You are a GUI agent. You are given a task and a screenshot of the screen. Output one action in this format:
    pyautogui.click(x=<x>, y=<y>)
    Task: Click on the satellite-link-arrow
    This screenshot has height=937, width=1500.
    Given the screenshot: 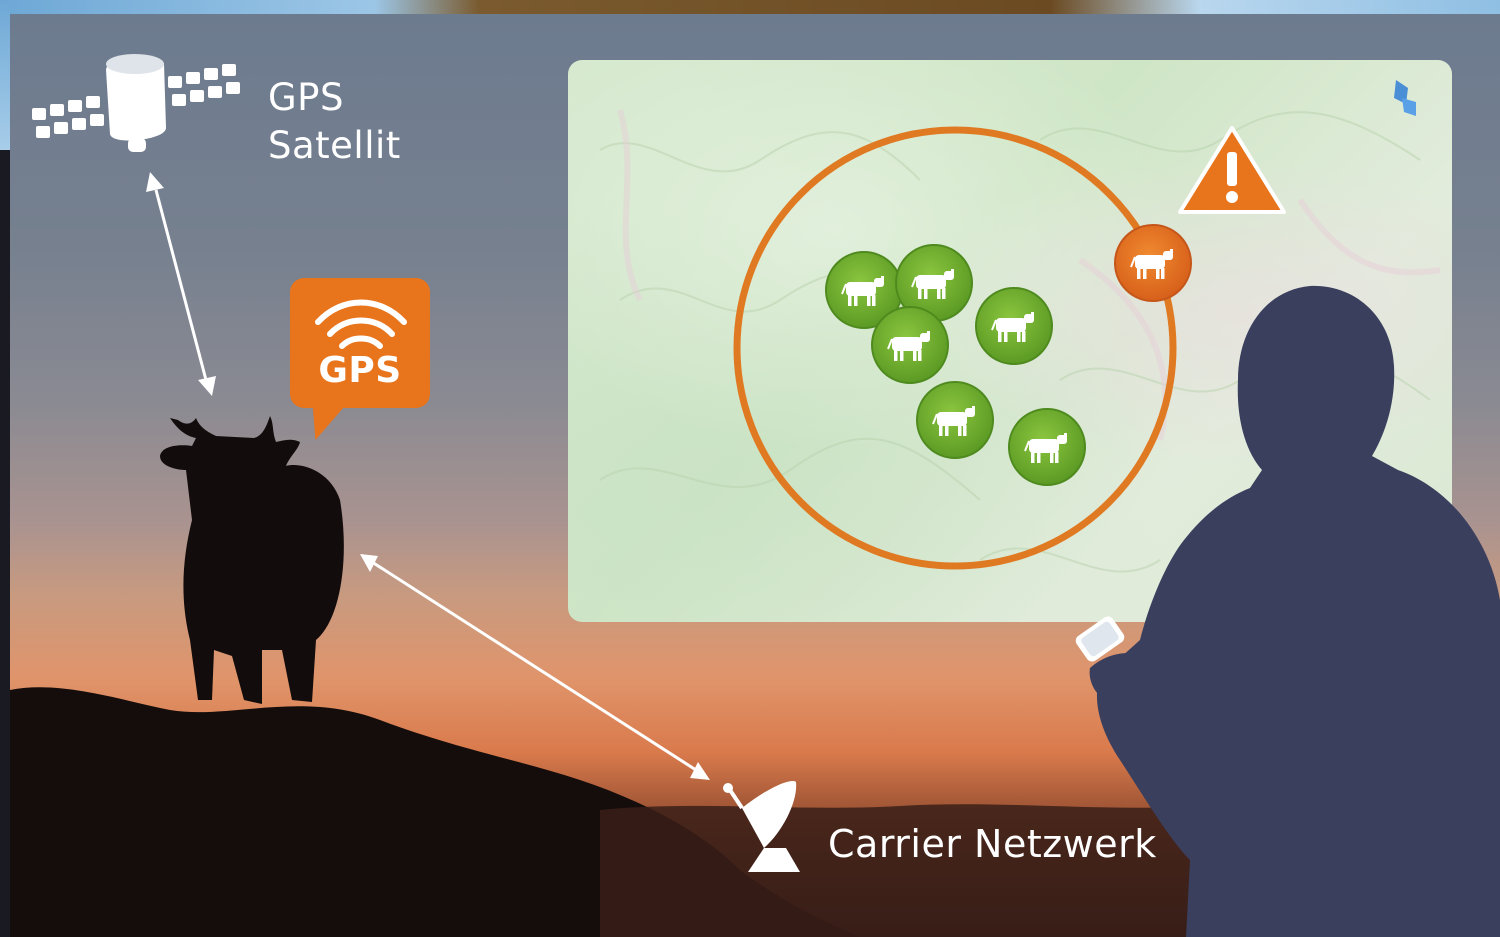 What is the action you would take?
    pyautogui.click(x=181, y=284)
    